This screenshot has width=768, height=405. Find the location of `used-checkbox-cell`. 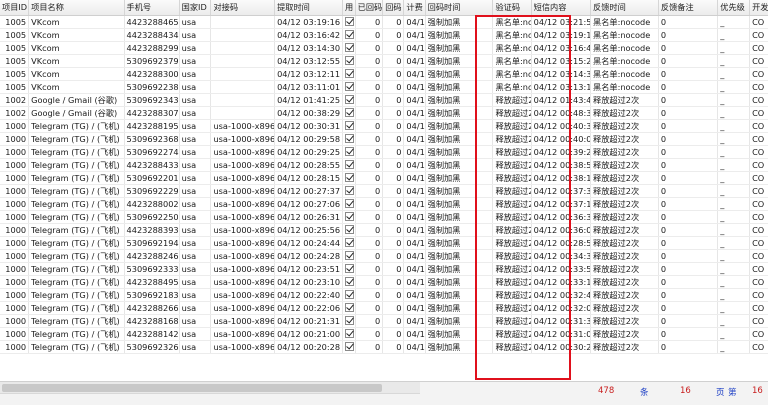

used-checkbox-cell is located at coordinates (349, 217).